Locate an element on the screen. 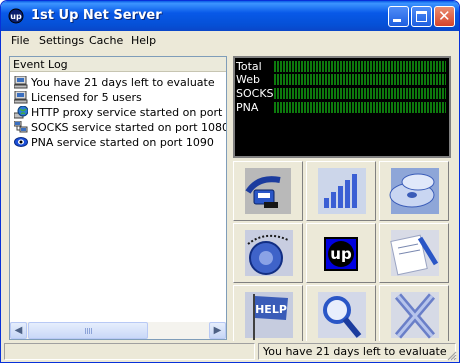 The height and width of the screenshot is (363, 460). event-text: PNA service started on port 1090 is located at coordinates (122, 142).